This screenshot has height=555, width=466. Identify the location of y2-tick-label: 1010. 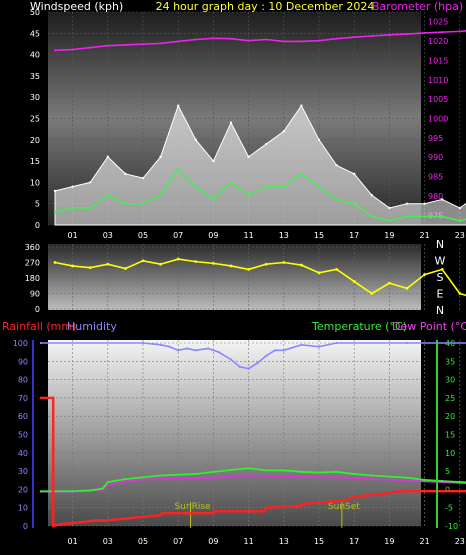
(438, 80).